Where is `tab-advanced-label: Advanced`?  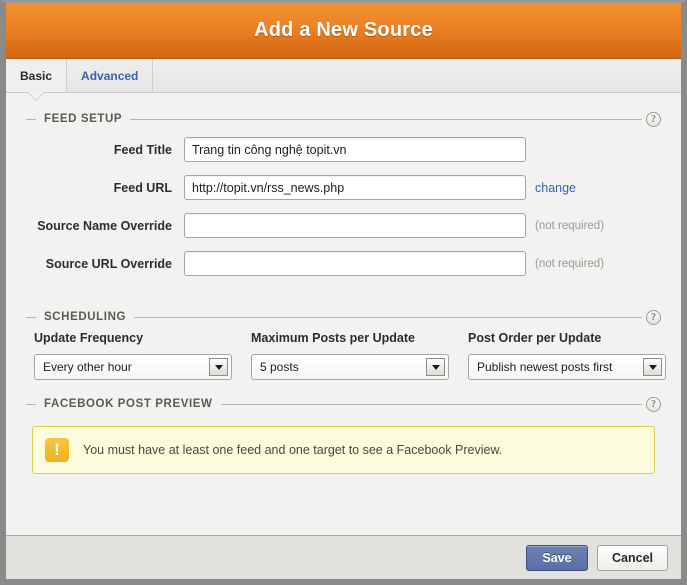
tab-advanced-label: Advanced is located at coordinates (110, 75).